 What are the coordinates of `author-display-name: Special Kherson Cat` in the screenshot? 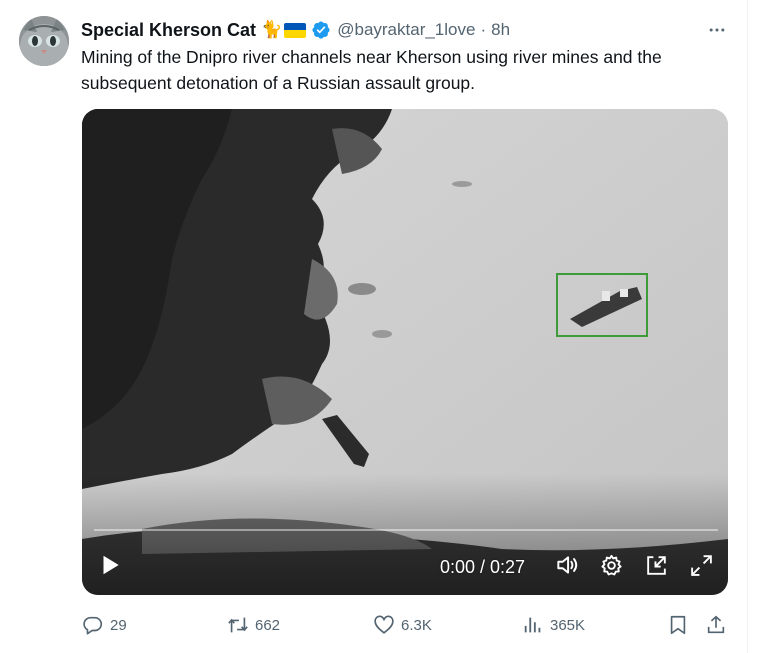 It's located at (168, 30).